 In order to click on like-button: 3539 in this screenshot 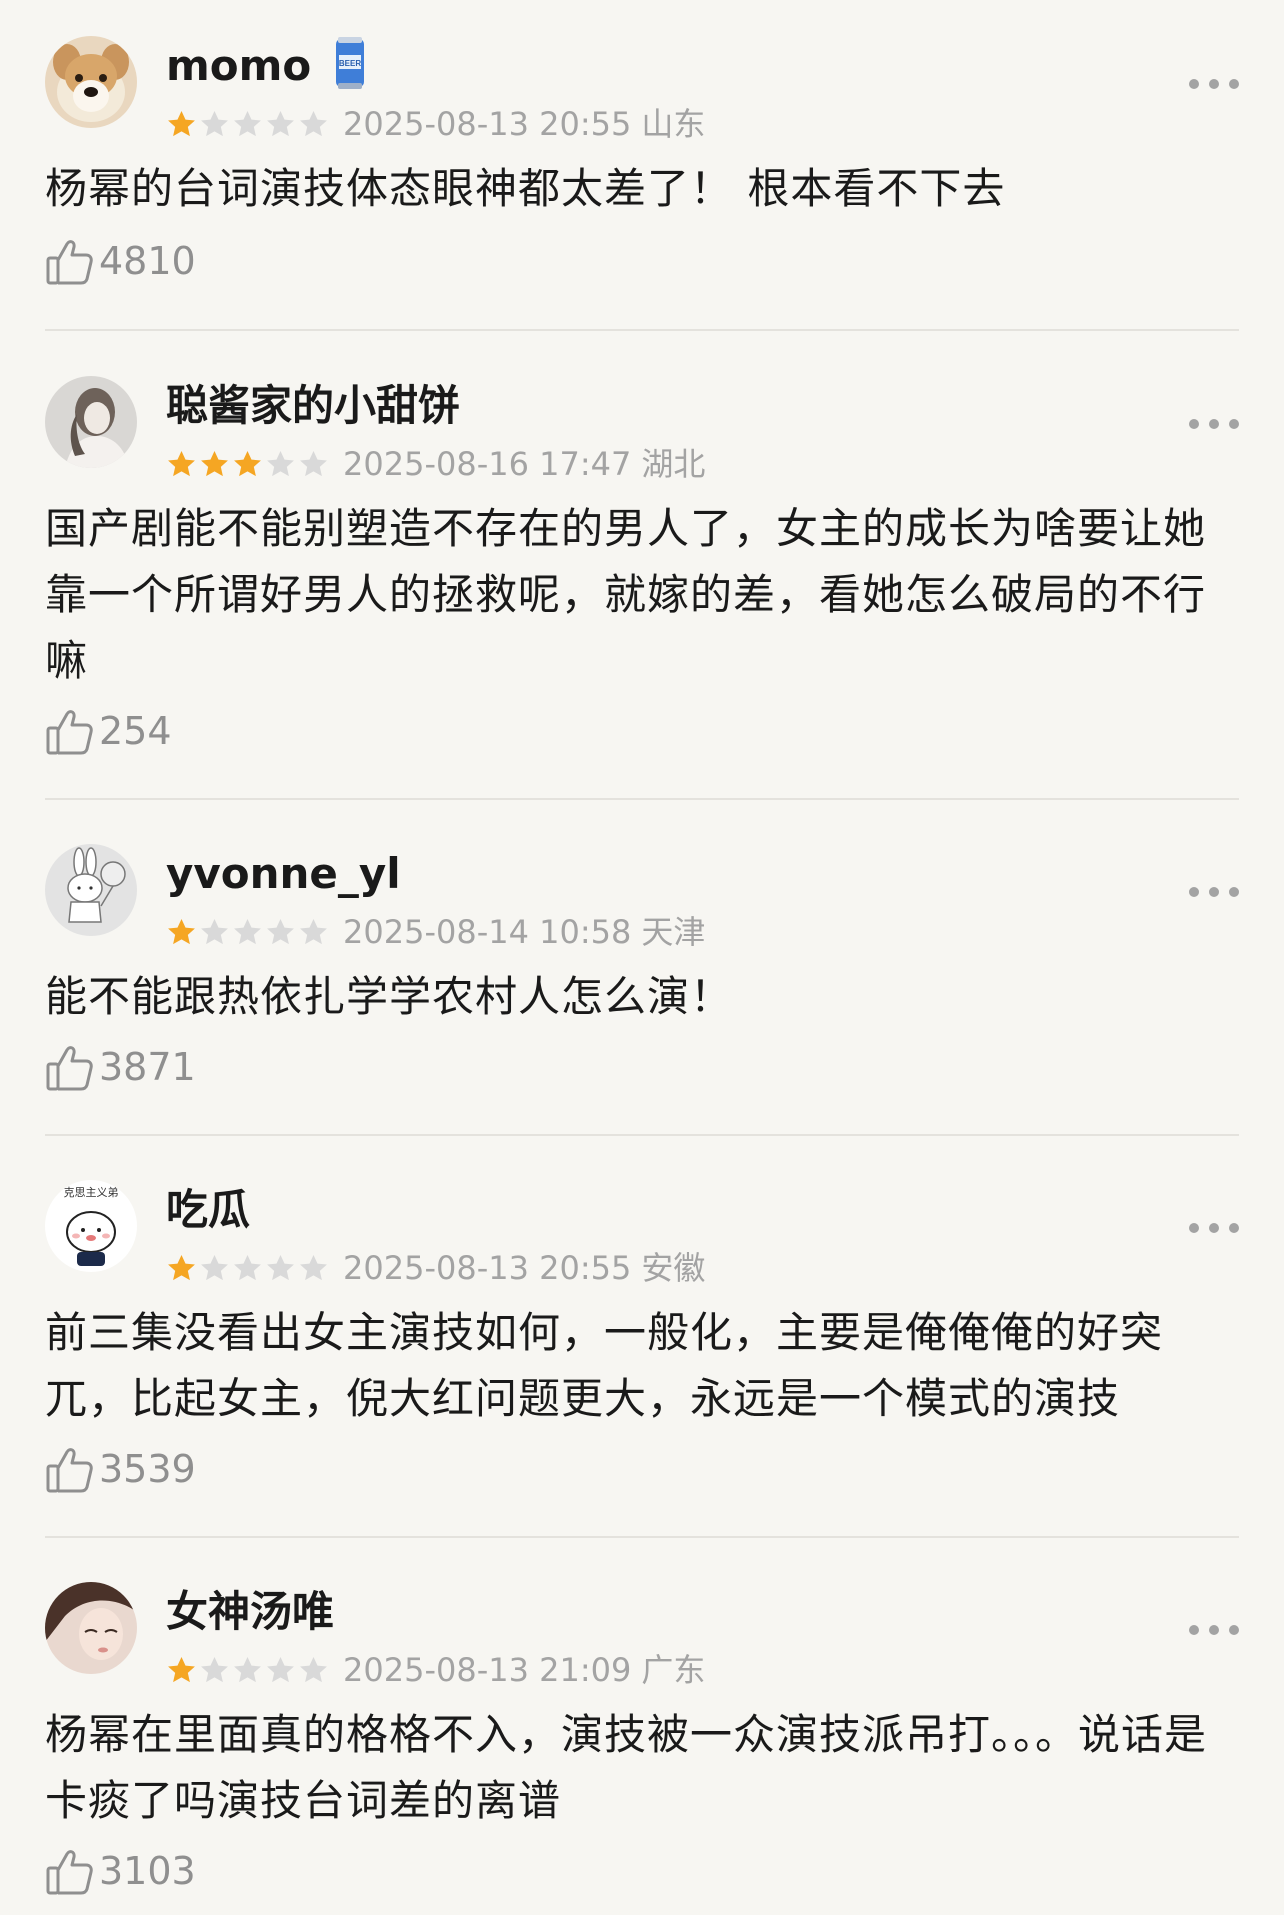, I will do `click(120, 1469)`.